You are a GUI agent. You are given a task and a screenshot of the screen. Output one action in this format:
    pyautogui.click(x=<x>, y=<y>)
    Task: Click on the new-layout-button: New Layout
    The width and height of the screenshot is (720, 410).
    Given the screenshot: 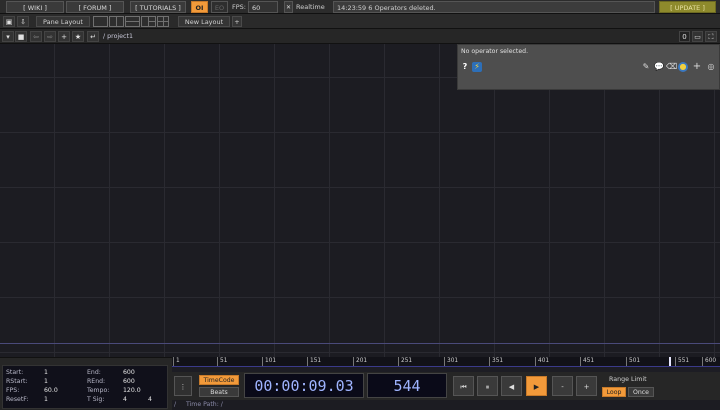 What is the action you would take?
    pyautogui.click(x=204, y=21)
    